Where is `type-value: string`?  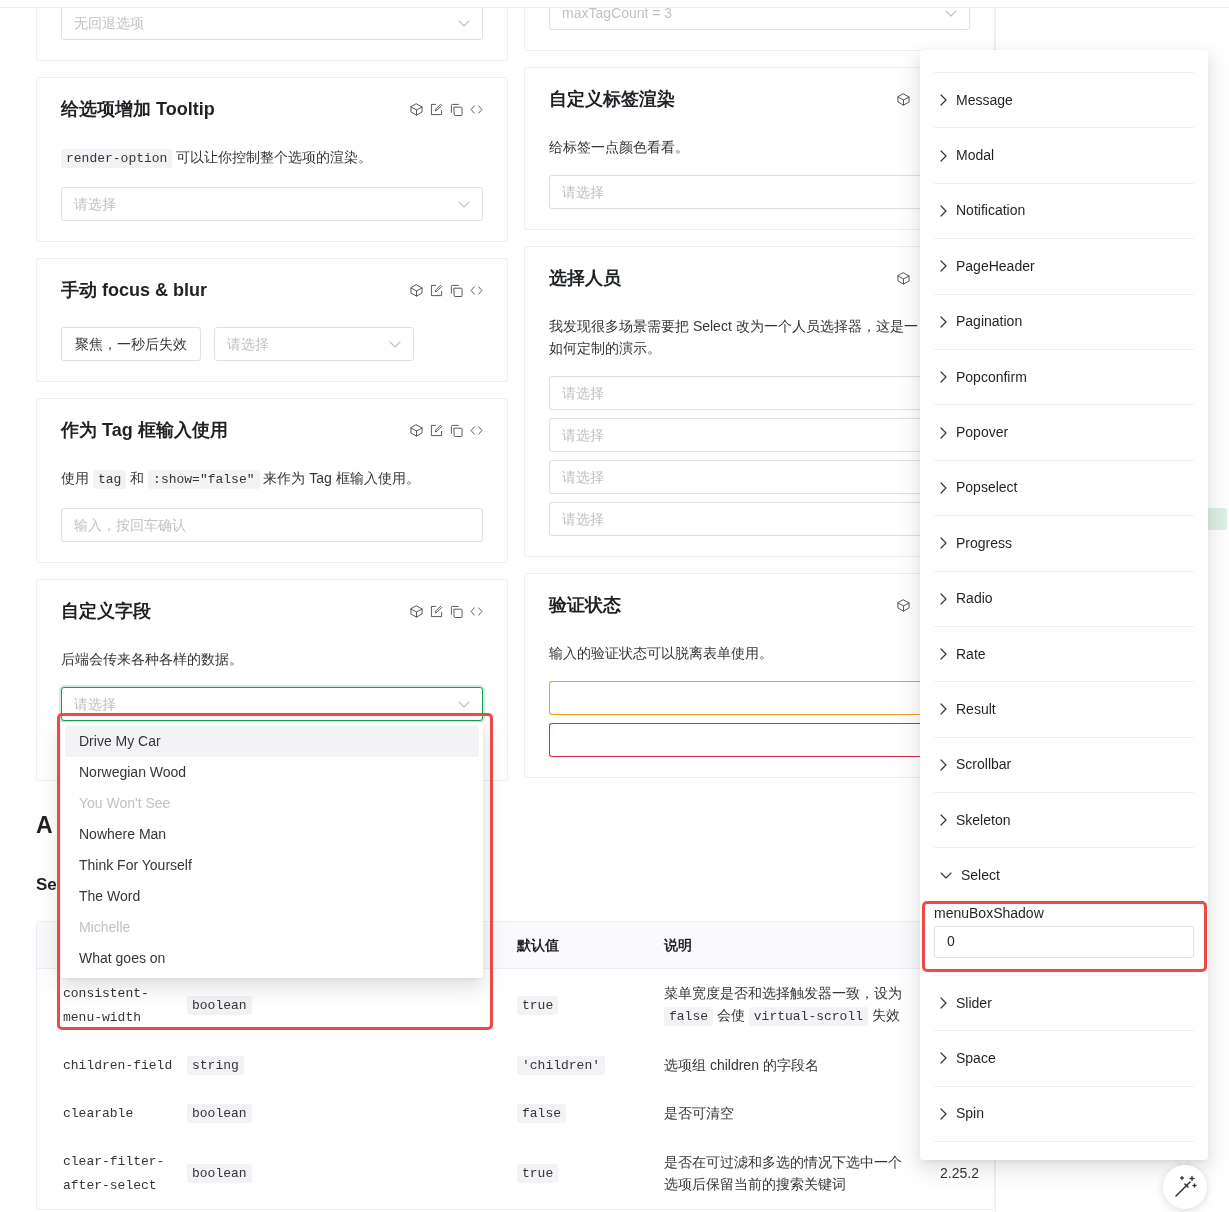
type-value: string is located at coordinates (215, 1065).